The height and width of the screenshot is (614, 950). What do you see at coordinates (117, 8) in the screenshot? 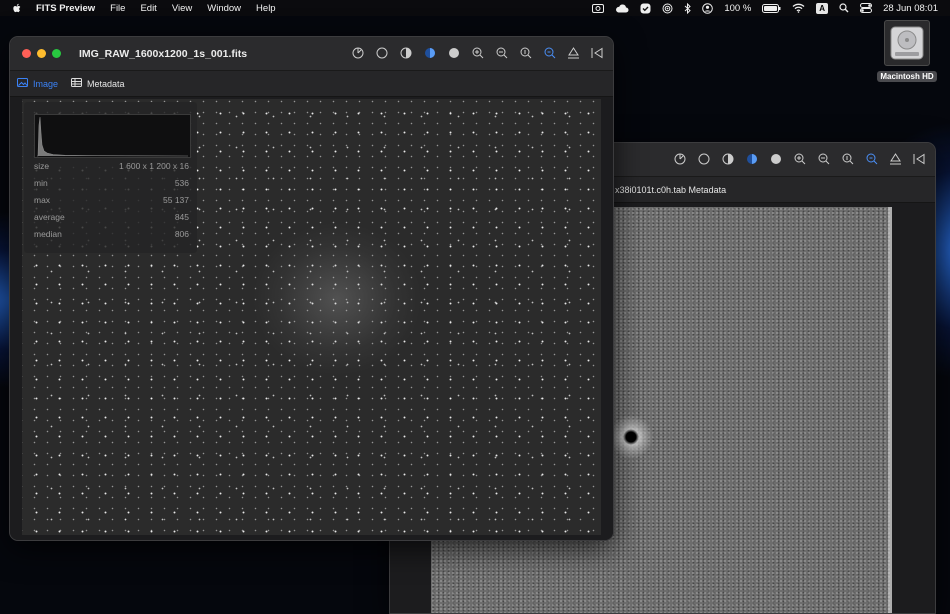
I see `menu-file: File` at bounding box center [117, 8].